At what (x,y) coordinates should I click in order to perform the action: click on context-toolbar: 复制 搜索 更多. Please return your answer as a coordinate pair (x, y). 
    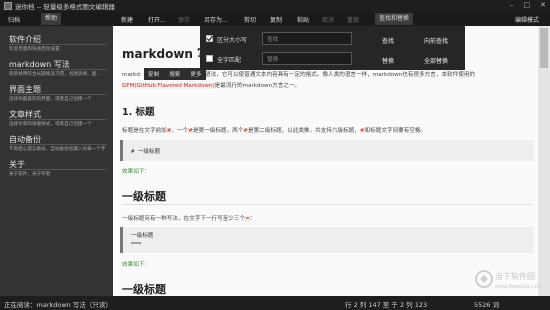
    Looking at the image, I should click on (175, 74).